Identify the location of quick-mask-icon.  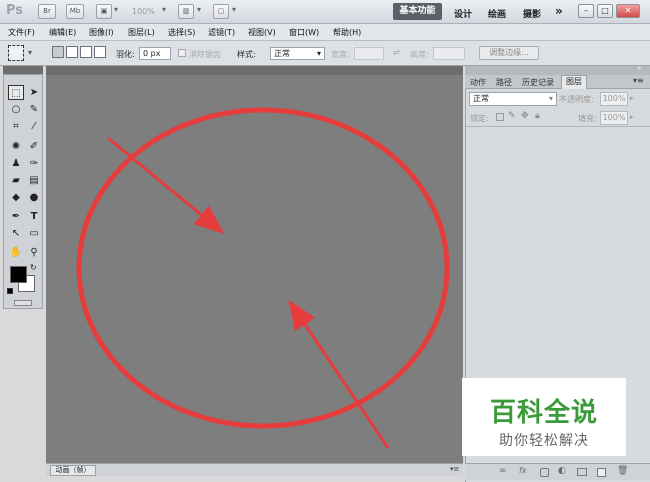
(23, 303).